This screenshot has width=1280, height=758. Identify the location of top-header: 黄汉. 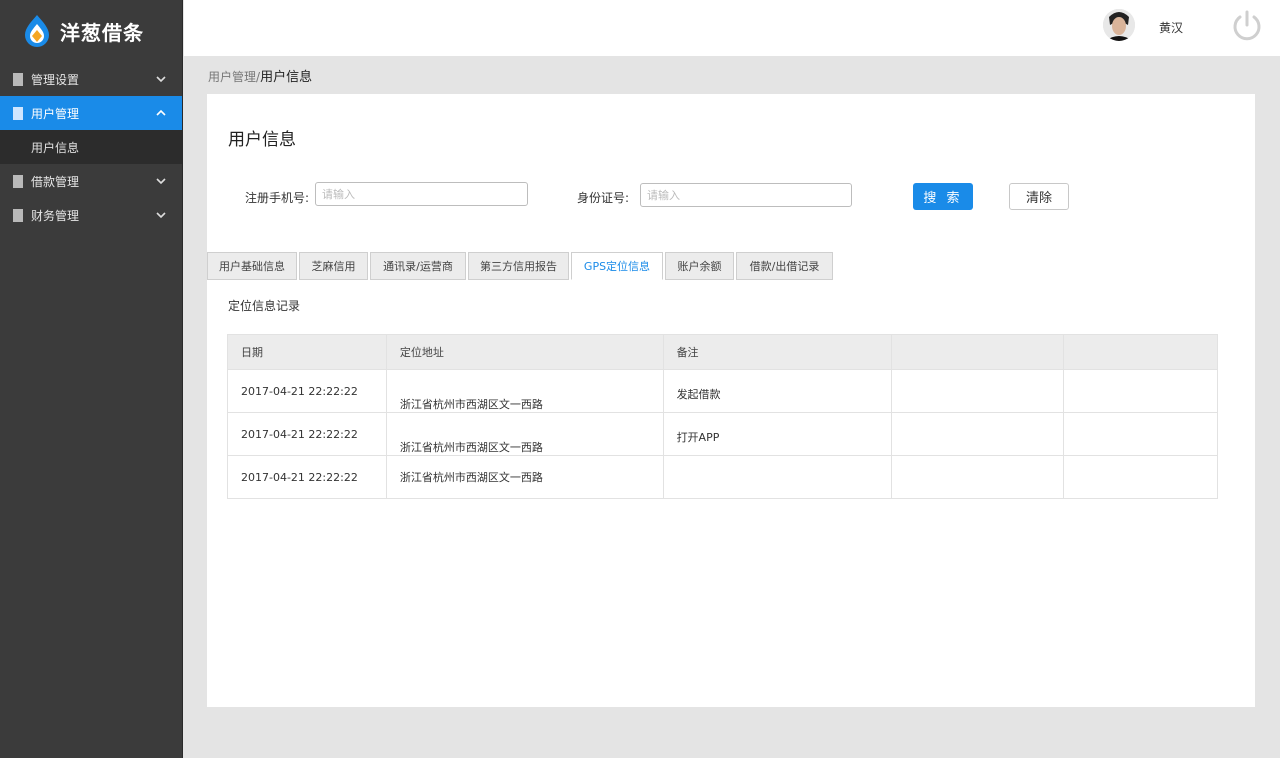
(732, 28).